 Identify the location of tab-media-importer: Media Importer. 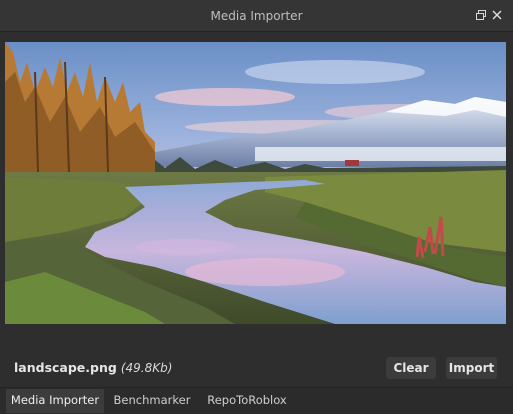
(55, 401).